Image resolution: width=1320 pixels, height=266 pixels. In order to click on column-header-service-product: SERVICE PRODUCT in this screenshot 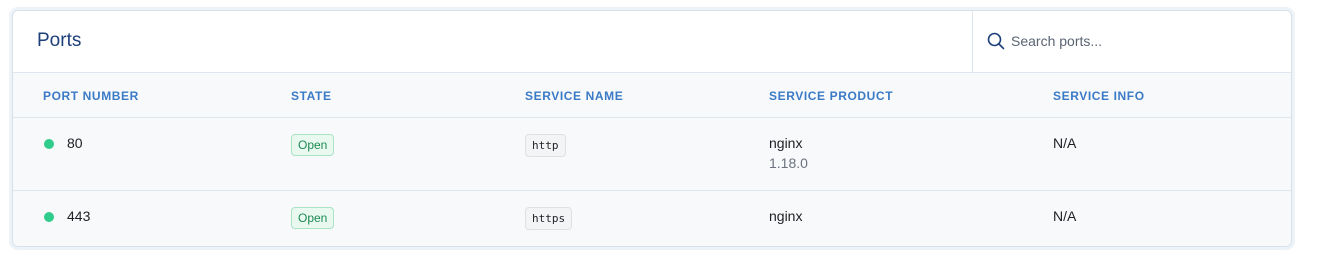, I will do `click(831, 96)`.